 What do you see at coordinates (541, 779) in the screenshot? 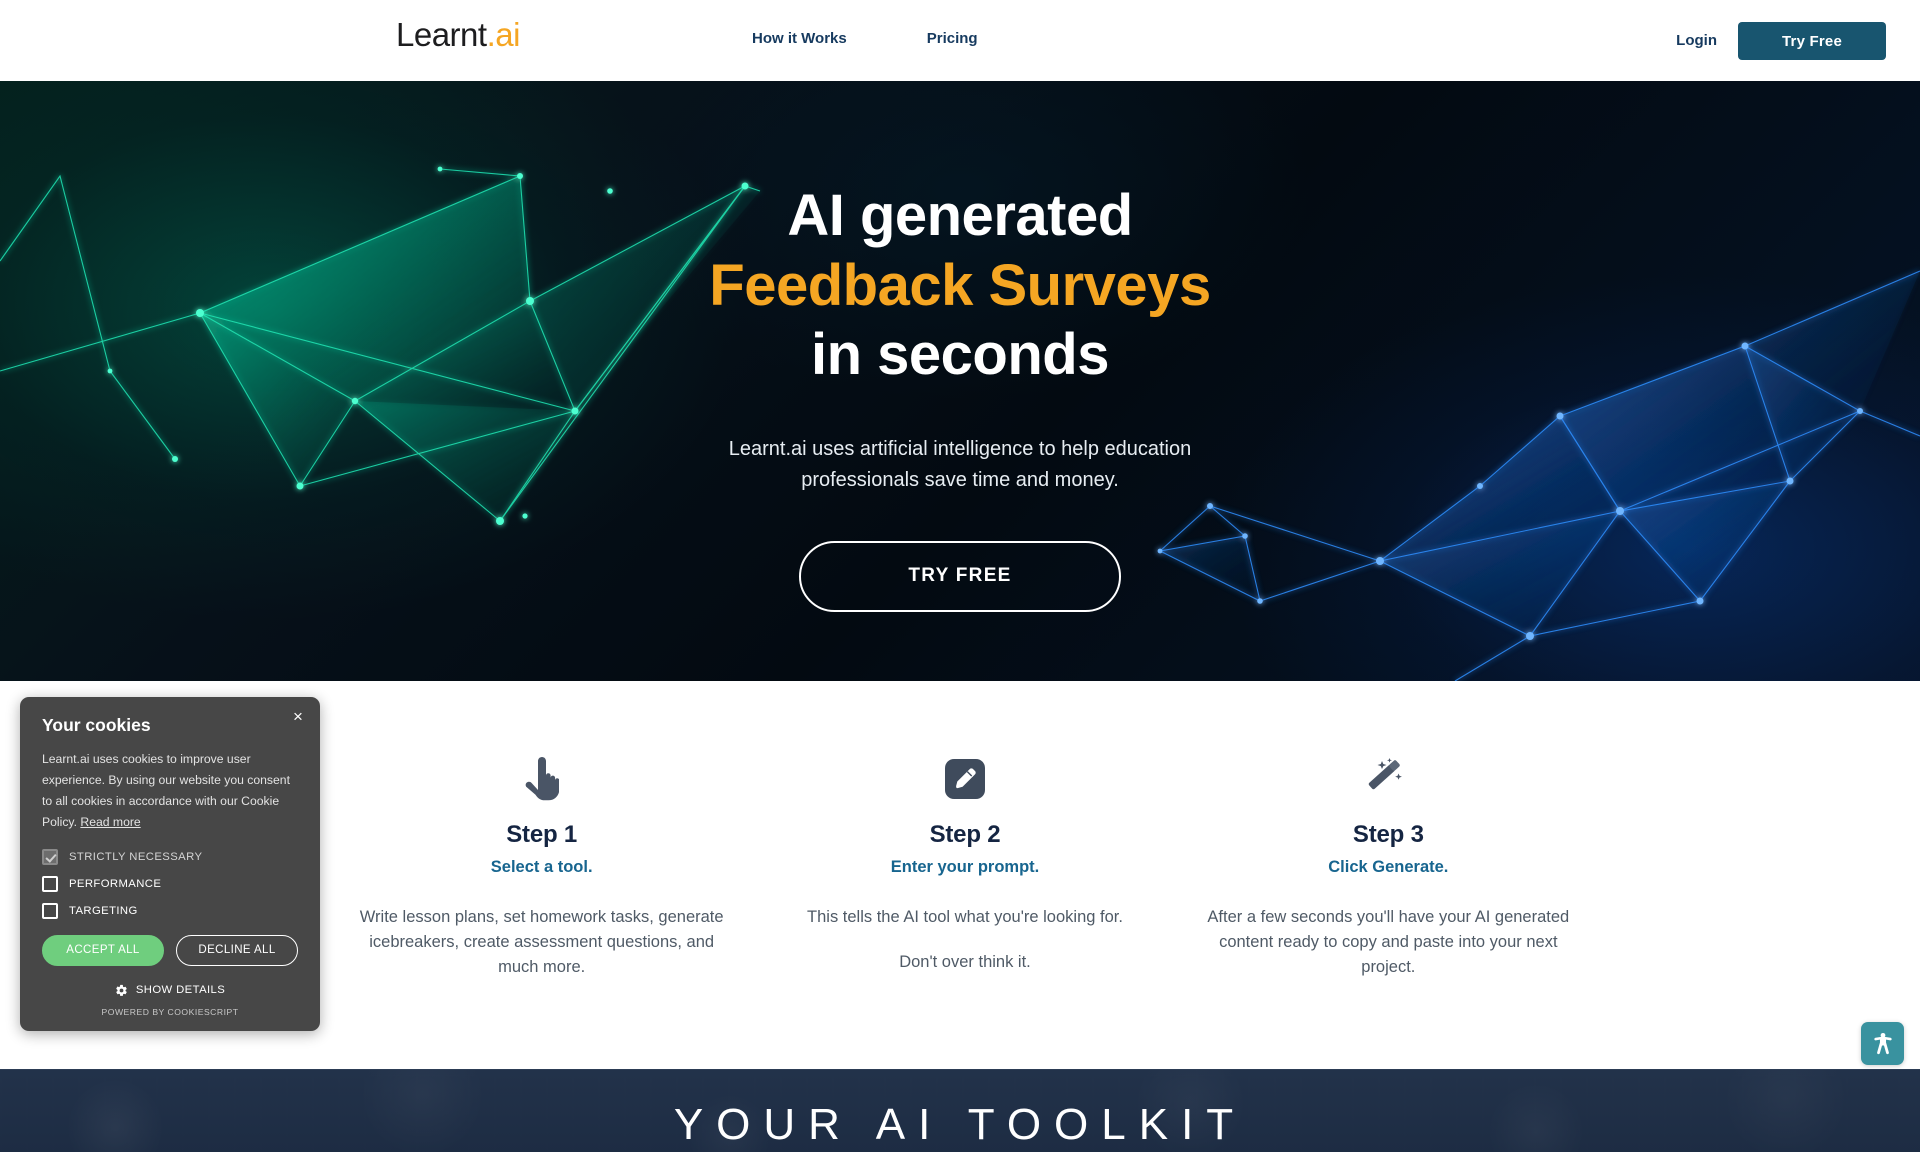
I see `pointing-hand-icon` at bounding box center [541, 779].